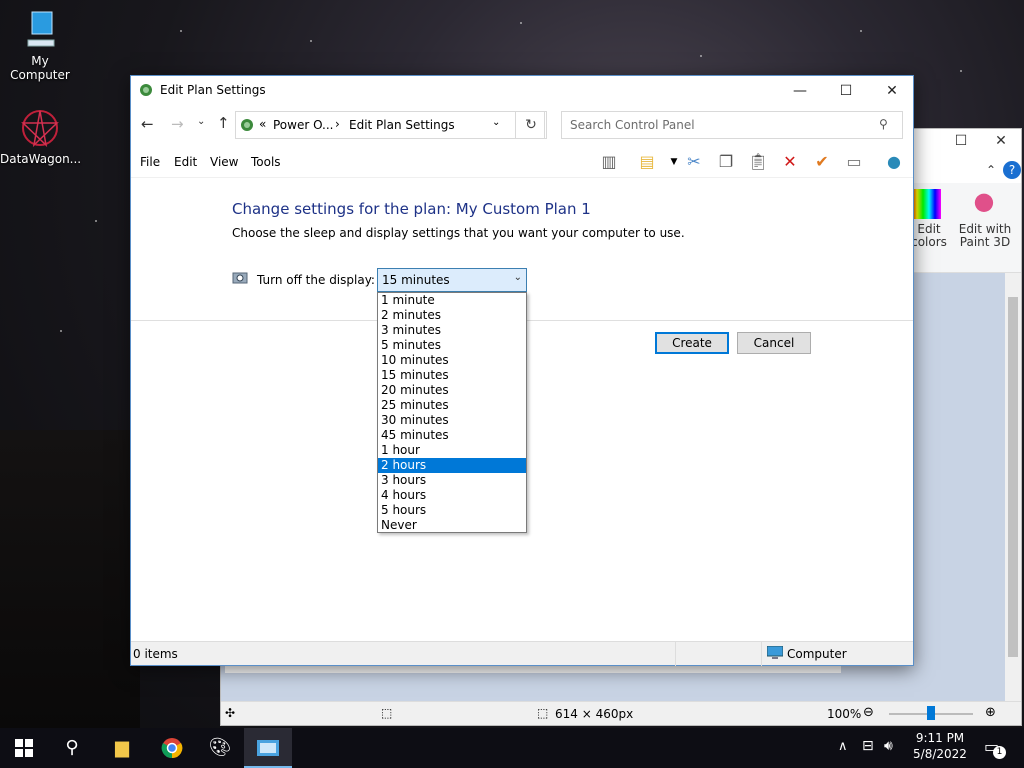 This screenshot has width=1024, height=768. What do you see at coordinates (452, 300) in the screenshot?
I see `display-option: 1 minute` at bounding box center [452, 300].